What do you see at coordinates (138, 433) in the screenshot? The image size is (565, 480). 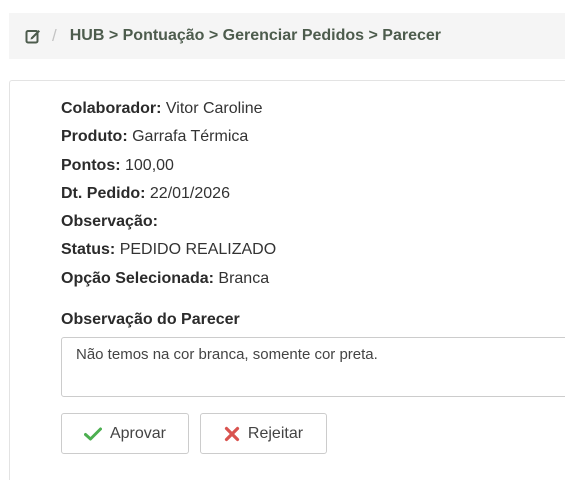 I see `approve-button-label: Aprovar` at bounding box center [138, 433].